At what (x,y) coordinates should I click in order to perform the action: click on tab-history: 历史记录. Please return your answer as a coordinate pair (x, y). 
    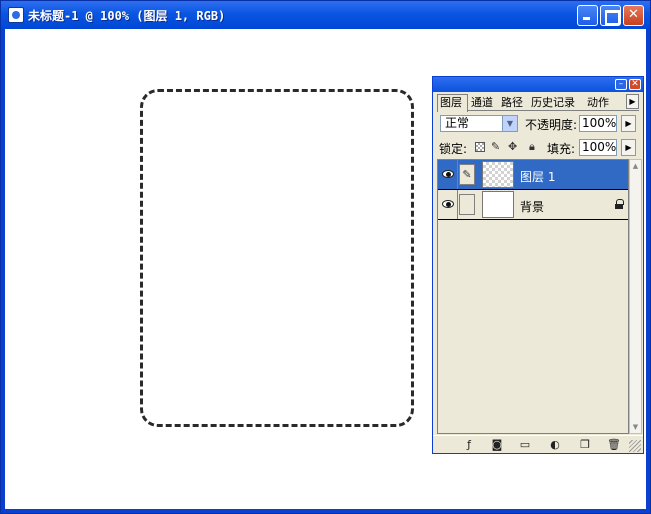
    Looking at the image, I should click on (556, 103).